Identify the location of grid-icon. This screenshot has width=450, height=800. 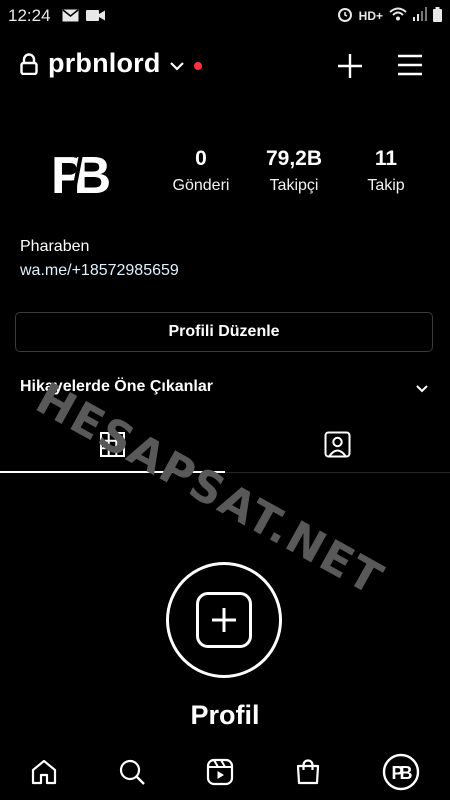
(112, 447).